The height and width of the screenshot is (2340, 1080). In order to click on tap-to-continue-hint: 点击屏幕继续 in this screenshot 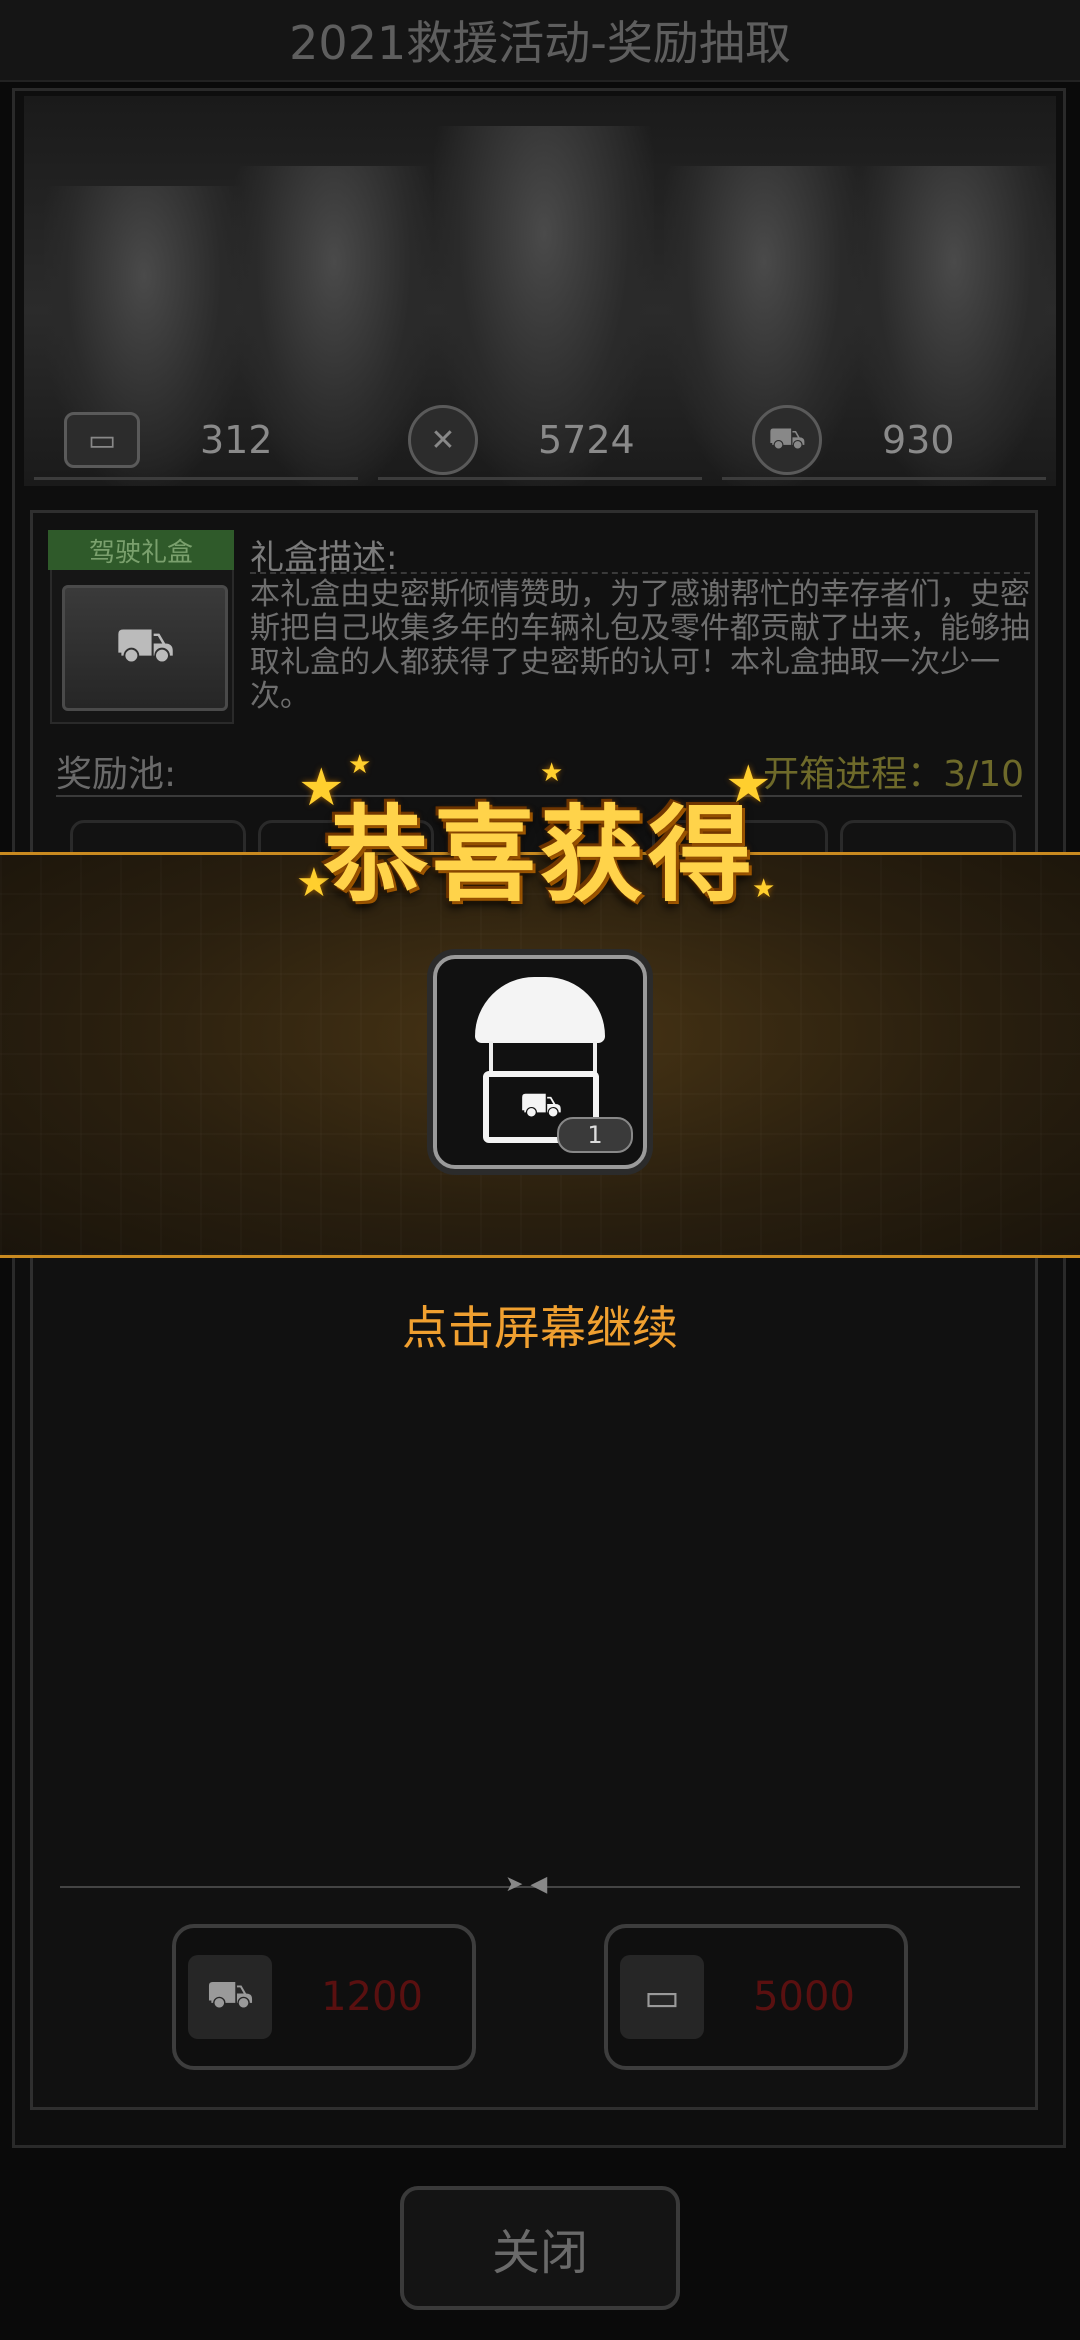, I will do `click(540, 1325)`.